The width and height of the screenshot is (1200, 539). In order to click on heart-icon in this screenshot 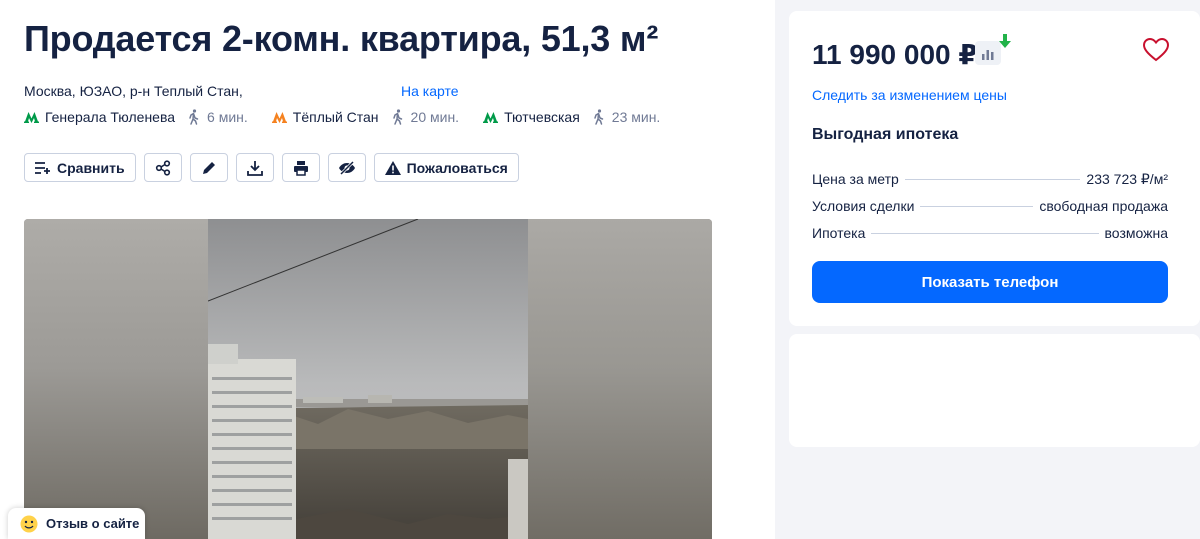, I will do `click(1156, 50)`.